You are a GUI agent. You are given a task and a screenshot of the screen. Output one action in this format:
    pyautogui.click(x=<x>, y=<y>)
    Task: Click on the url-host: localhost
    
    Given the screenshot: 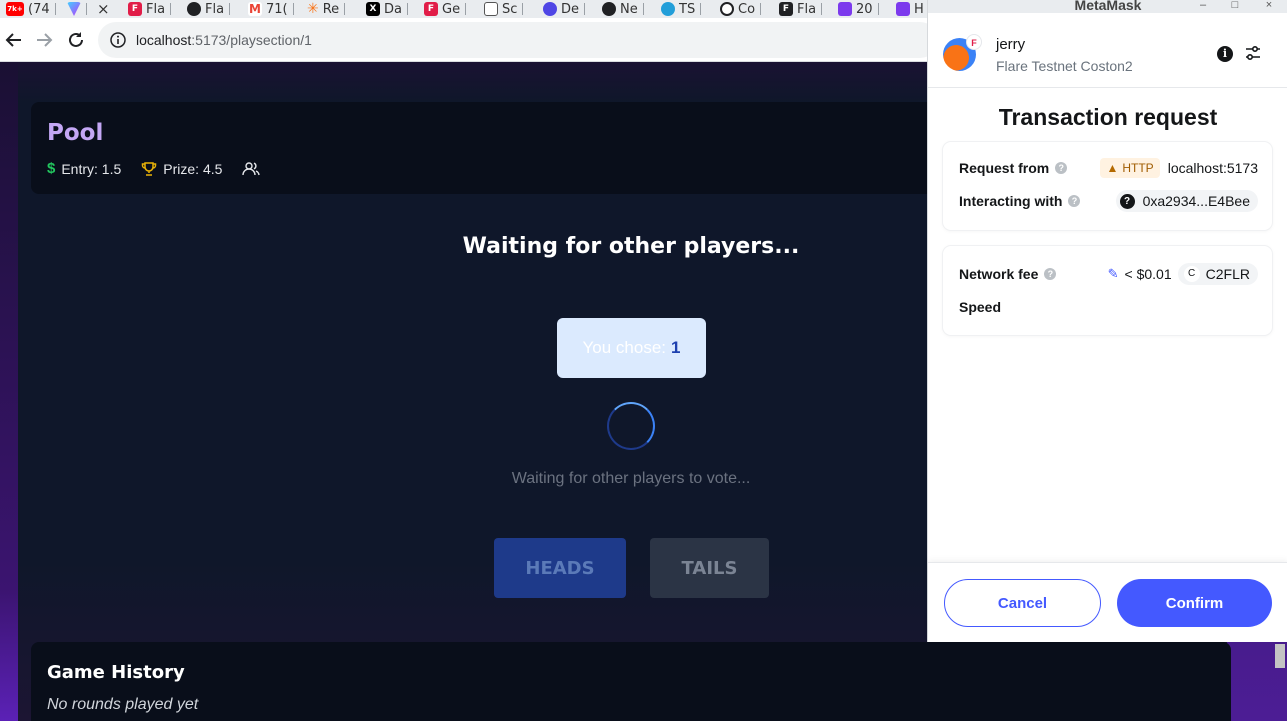 What is the action you would take?
    pyautogui.click(x=164, y=40)
    